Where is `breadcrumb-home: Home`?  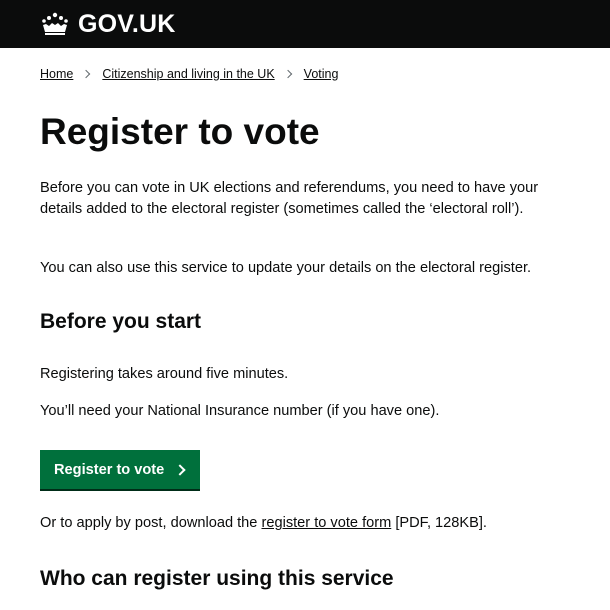
breadcrumb-home: Home is located at coordinates (56, 74).